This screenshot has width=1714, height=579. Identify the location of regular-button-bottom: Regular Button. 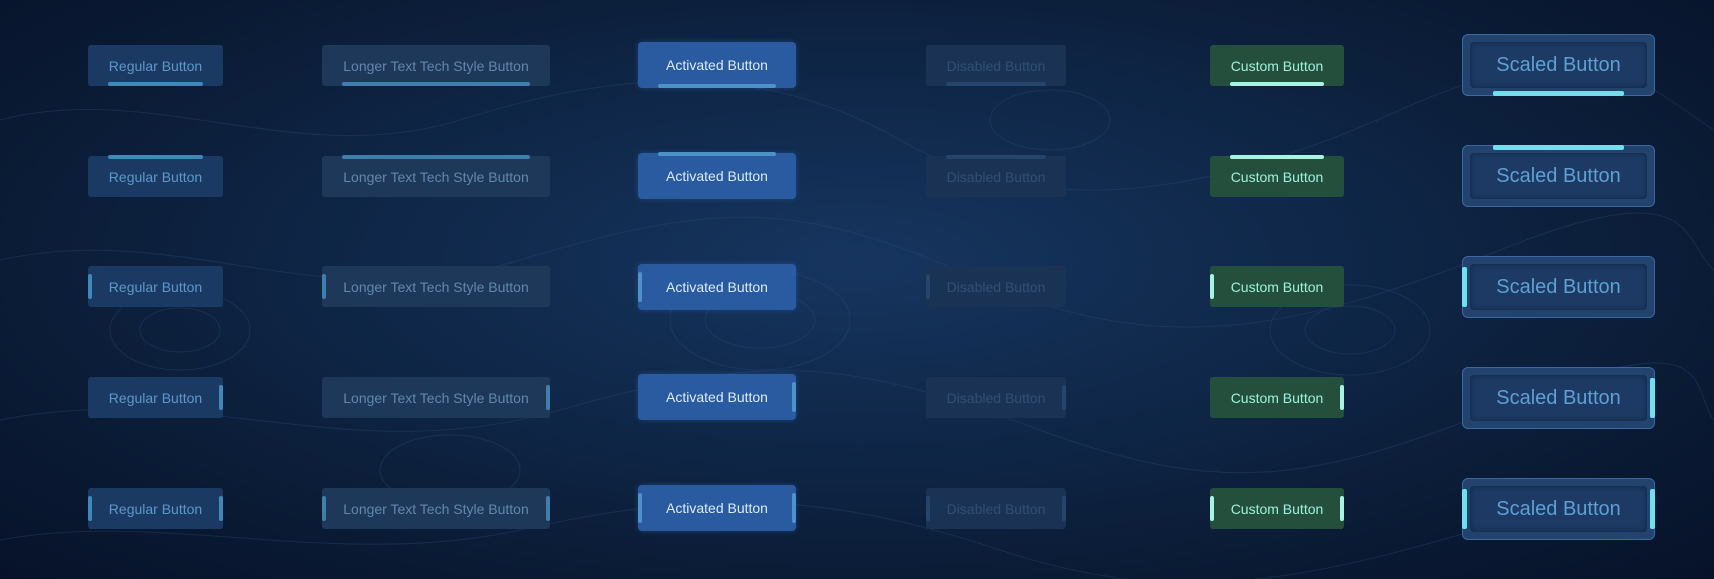
(155, 65).